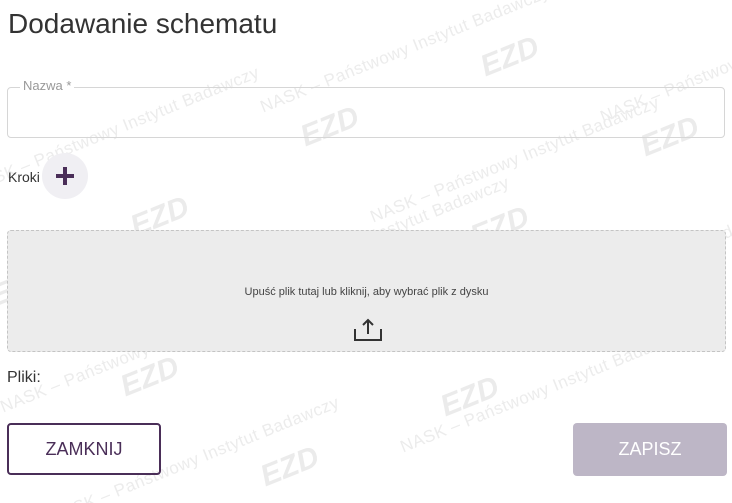 The image size is (732, 503). What do you see at coordinates (24, 377) in the screenshot?
I see `files-label: Pliki:` at bounding box center [24, 377].